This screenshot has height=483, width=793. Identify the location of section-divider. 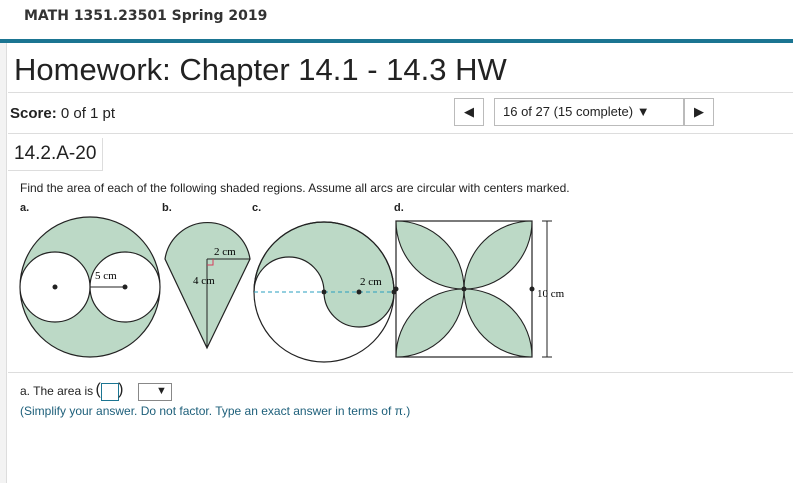
(400, 372).